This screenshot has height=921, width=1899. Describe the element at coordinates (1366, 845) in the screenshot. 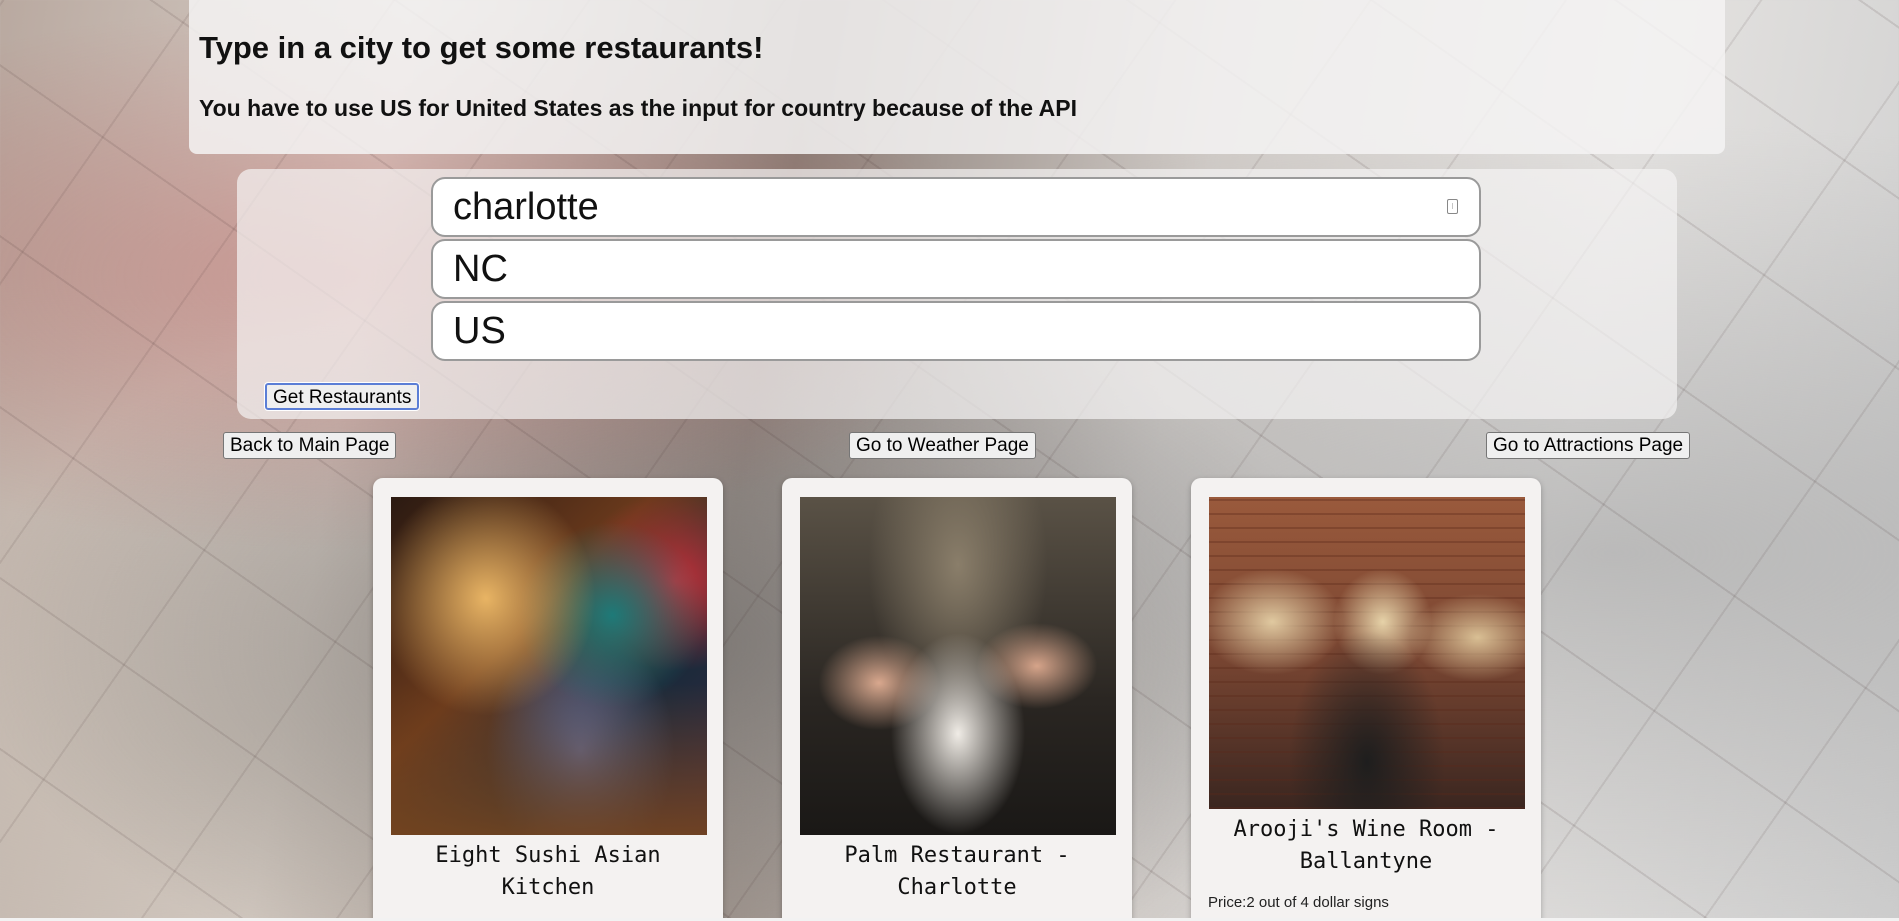

I see `restaurant-name: Arooji's Wine Room - Ballantyne` at that location.